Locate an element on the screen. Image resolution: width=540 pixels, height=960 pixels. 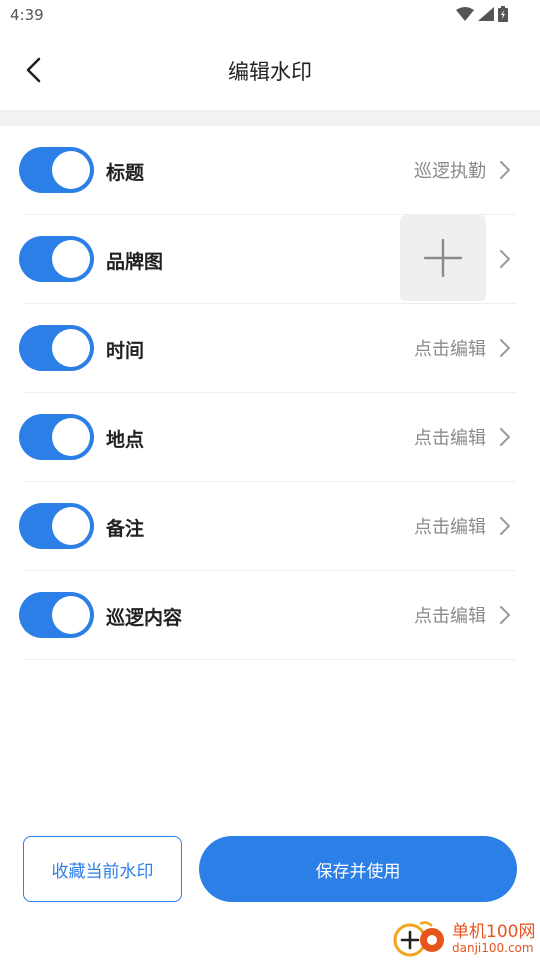
wifi-icon is located at coordinates (465, 14).